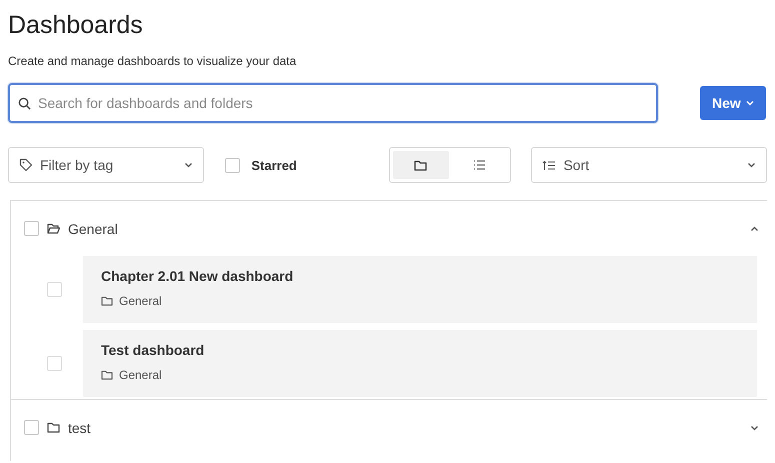 The height and width of the screenshot is (463, 775). I want to click on list-icon, so click(479, 165).